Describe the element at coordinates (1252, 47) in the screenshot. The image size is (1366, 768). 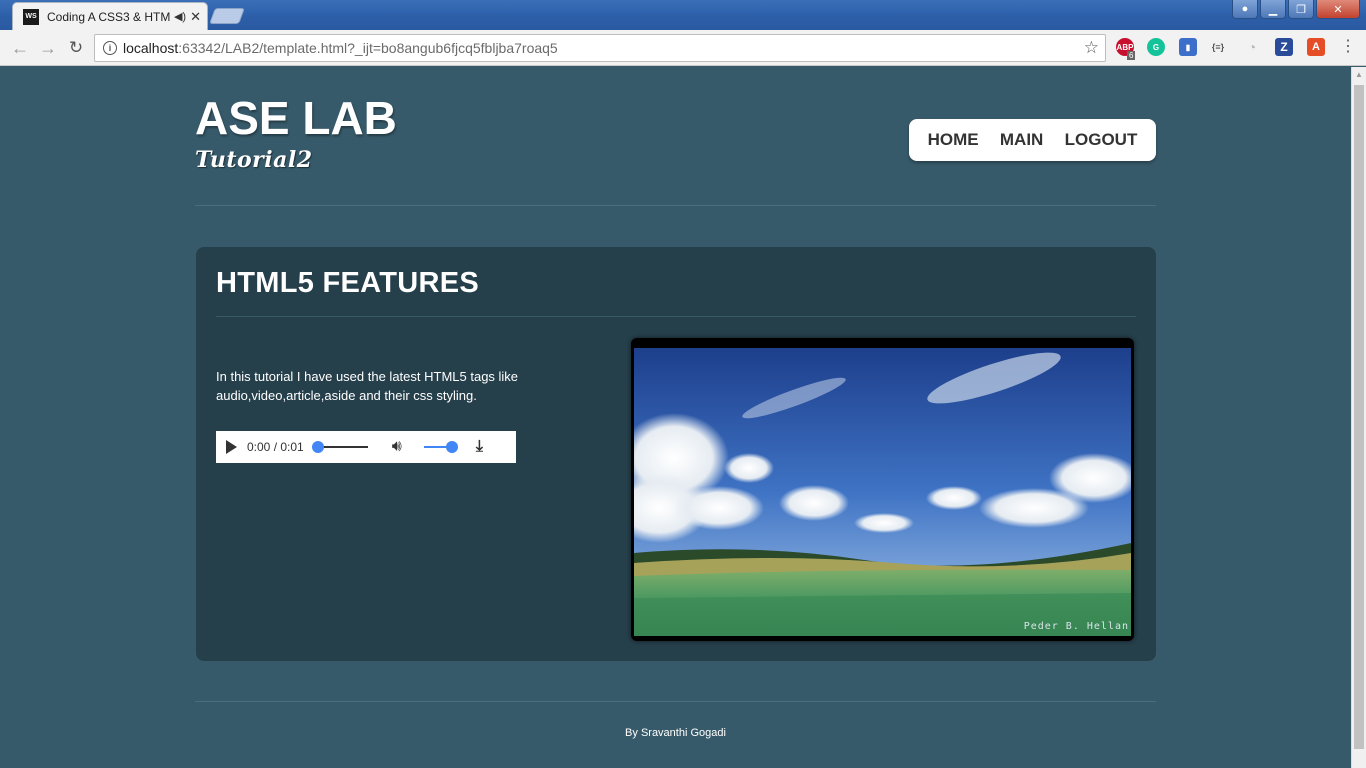
I see `ghostery-icon: ◔` at that location.